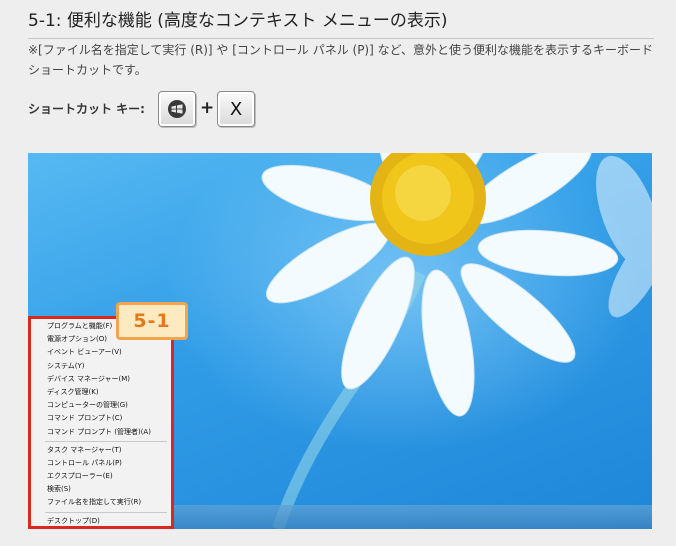 This screenshot has height=546, width=676. Describe the element at coordinates (86, 109) in the screenshot. I see `shortcut-label: ショートカット キー:` at that location.